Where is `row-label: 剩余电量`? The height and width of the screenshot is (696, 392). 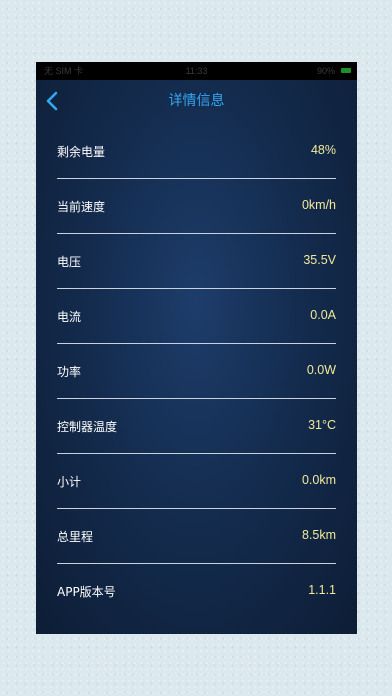 row-label: 剩余电量 is located at coordinates (81, 152).